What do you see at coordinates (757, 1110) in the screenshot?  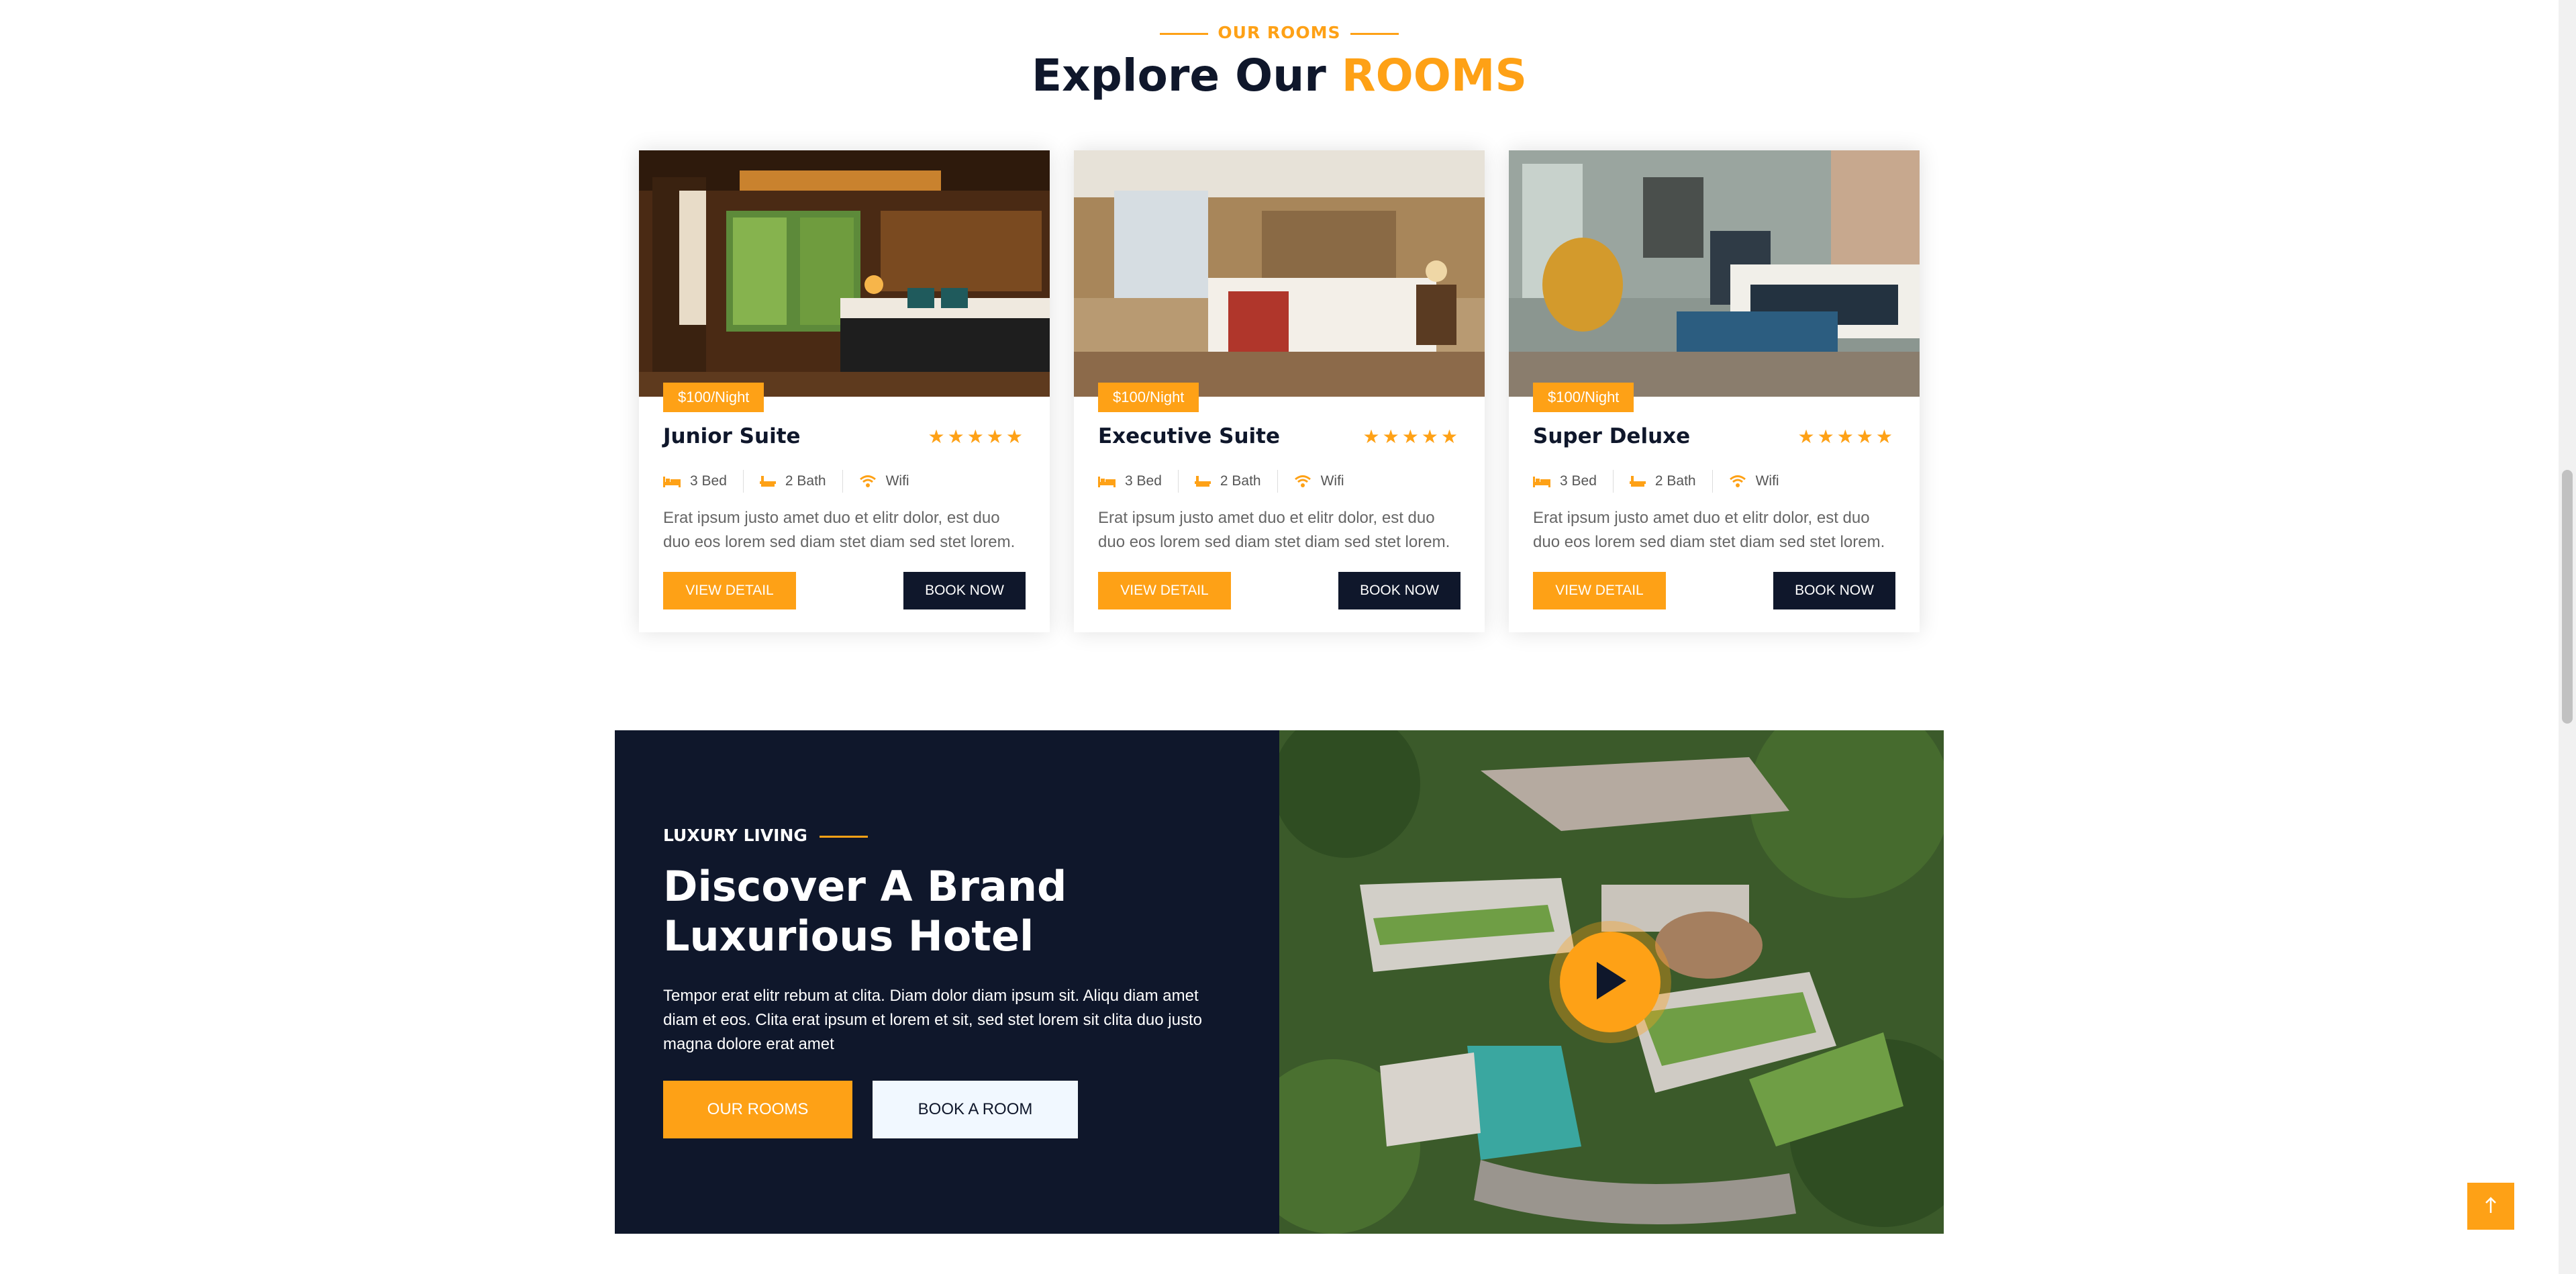 I see `our-rooms-button: OUR ROOMS` at bounding box center [757, 1110].